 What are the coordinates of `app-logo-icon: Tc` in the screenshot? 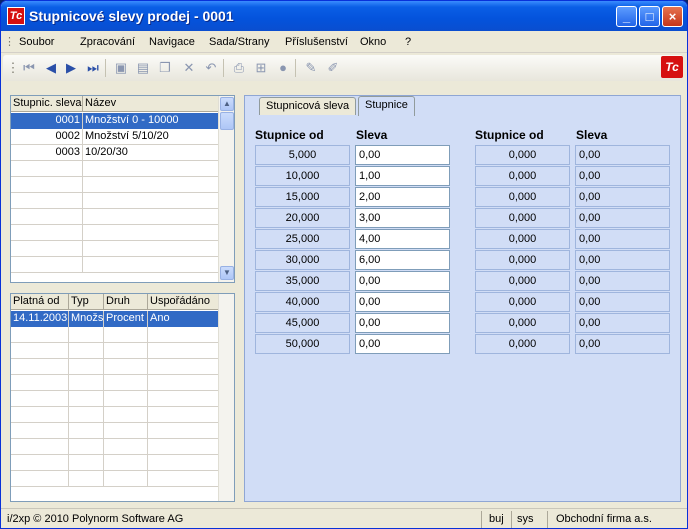 It's located at (16, 16).